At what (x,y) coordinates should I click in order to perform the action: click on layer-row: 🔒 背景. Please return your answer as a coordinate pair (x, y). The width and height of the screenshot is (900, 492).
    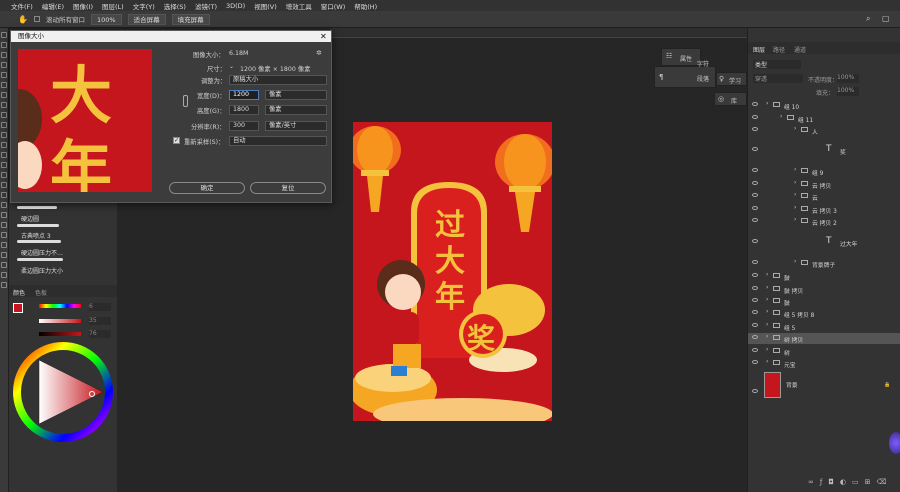
    Looking at the image, I should click on (824, 387).